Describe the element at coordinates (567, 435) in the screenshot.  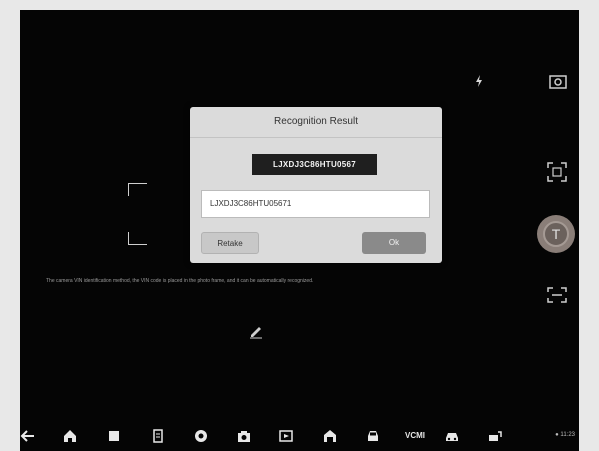
I see `clock-text: 11:23` at that location.